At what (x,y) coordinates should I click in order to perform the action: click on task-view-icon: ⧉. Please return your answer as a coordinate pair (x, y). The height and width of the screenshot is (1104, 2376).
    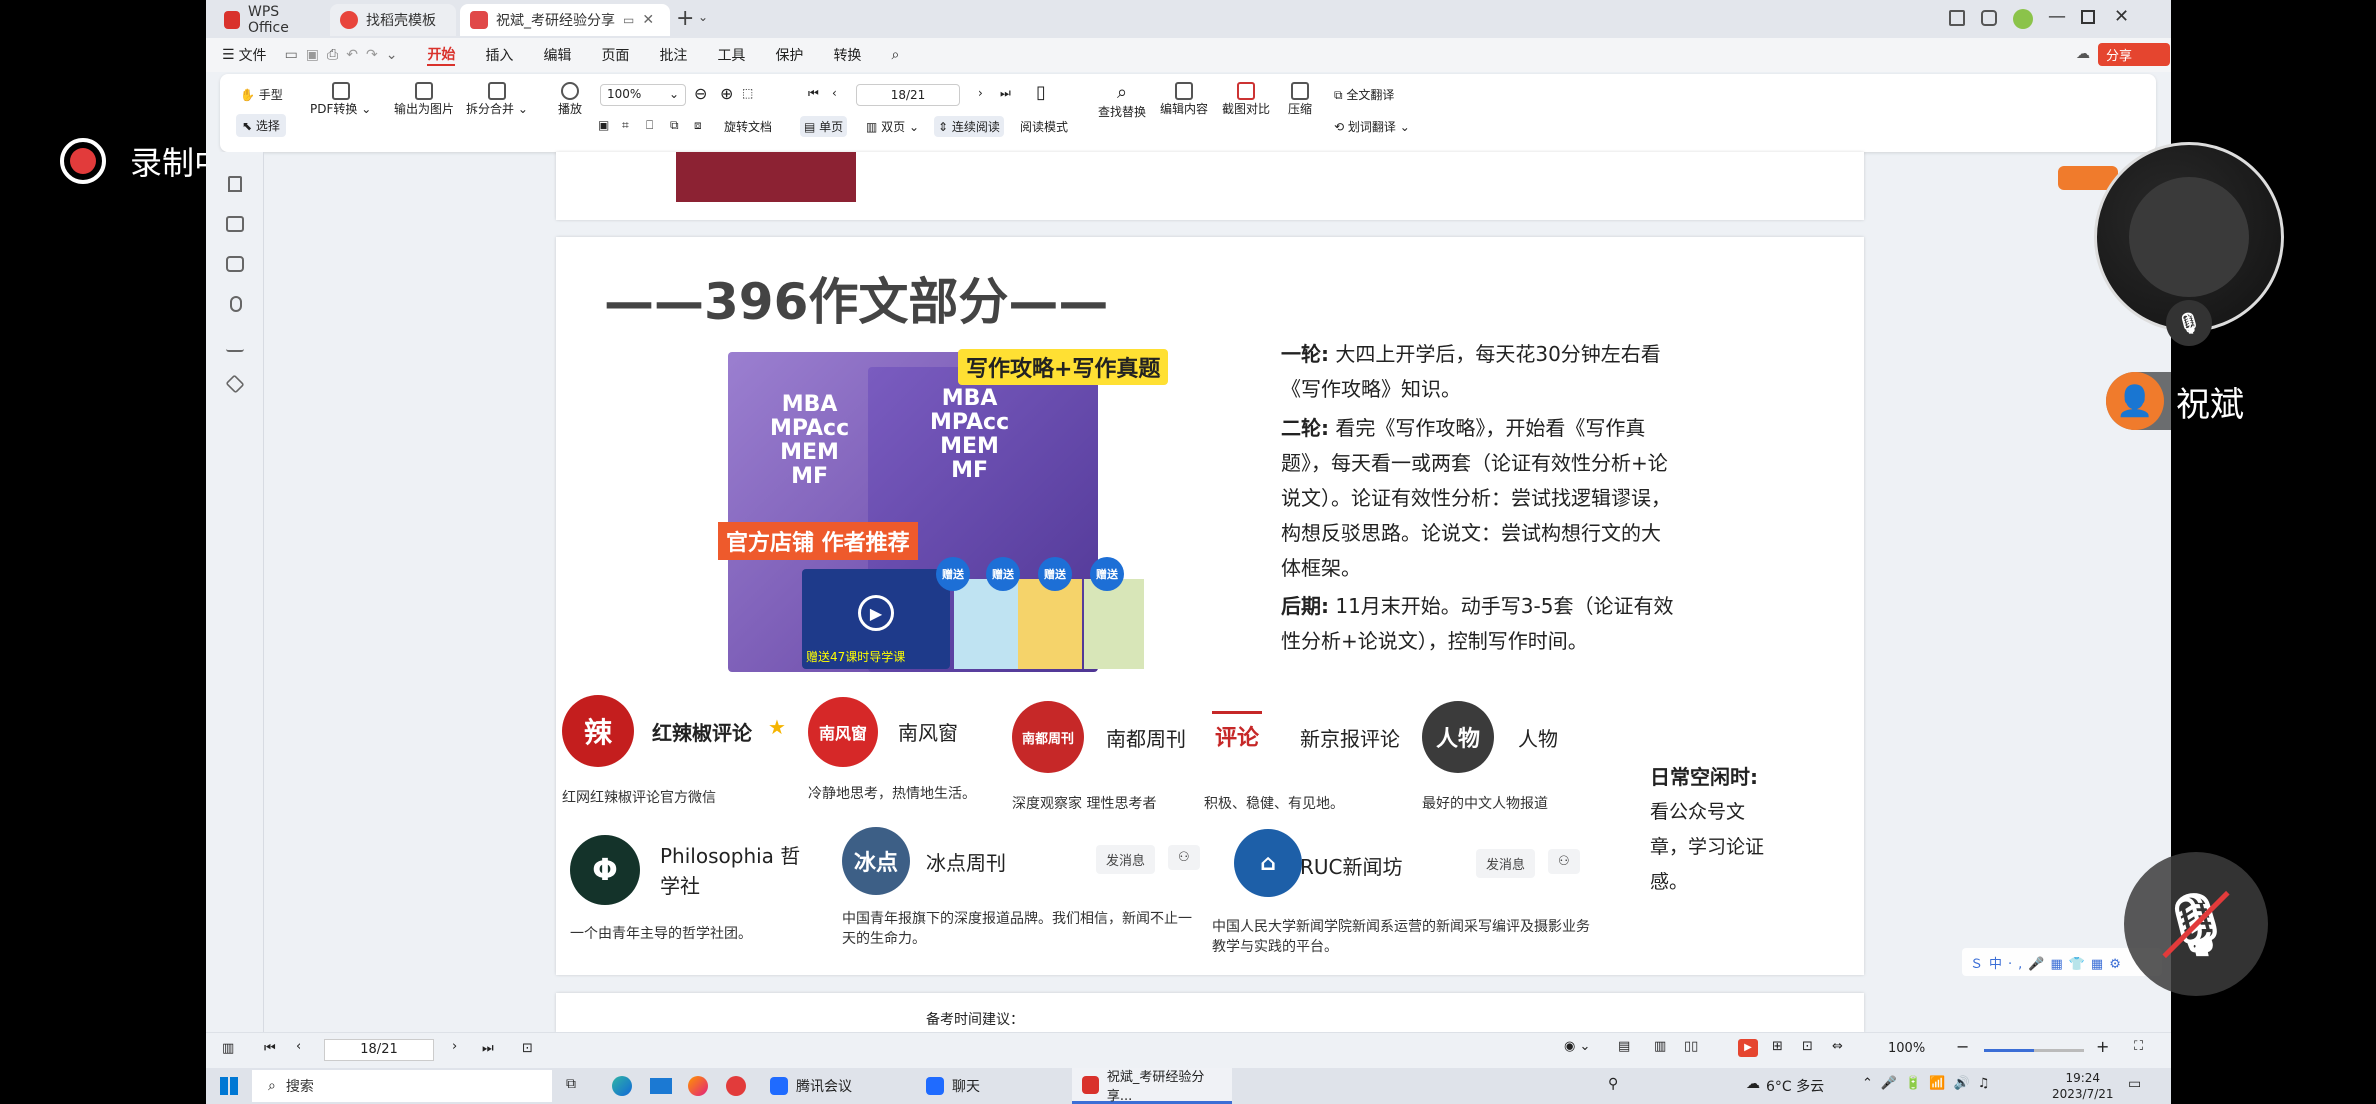
    Looking at the image, I should click on (571, 1084).